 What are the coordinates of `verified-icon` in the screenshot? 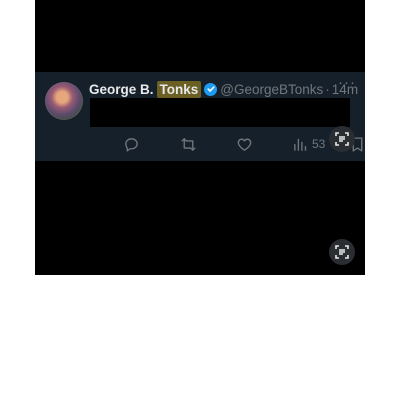 It's located at (211, 89).